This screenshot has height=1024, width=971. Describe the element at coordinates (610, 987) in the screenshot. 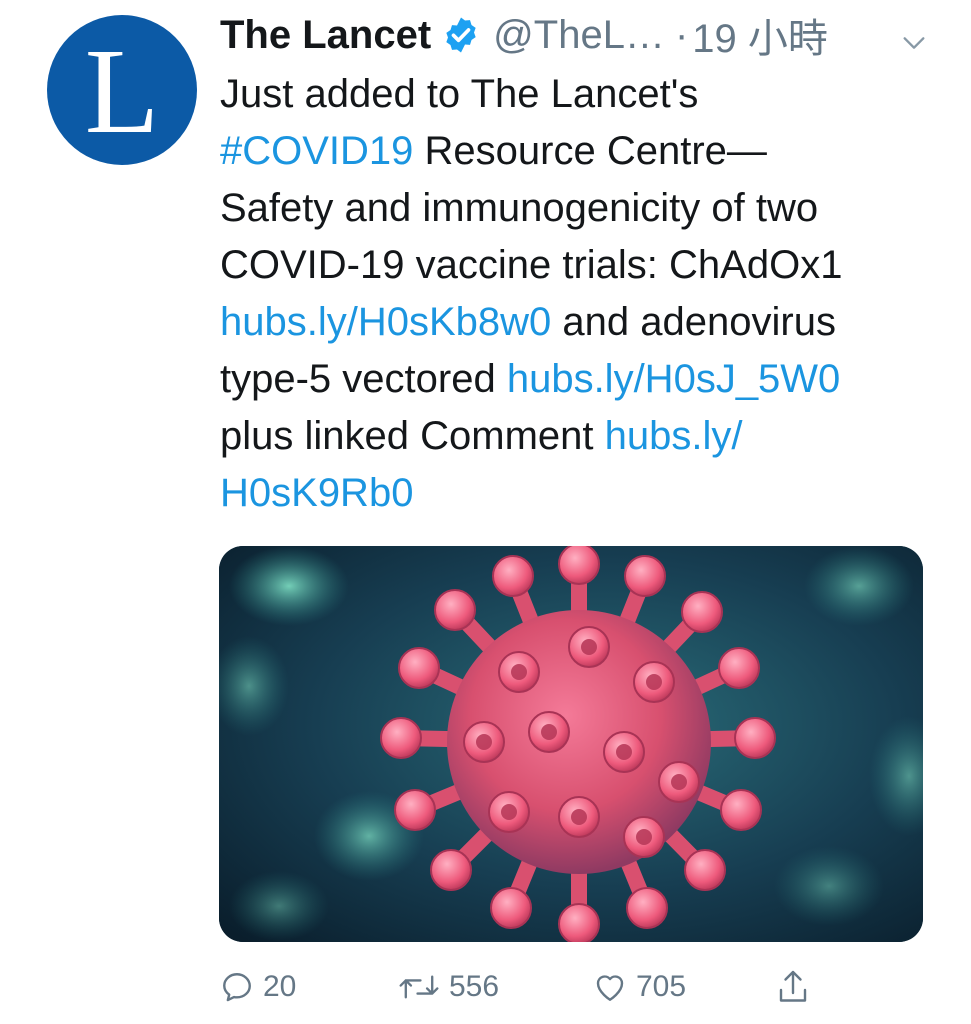

I see `heart-icon` at that location.